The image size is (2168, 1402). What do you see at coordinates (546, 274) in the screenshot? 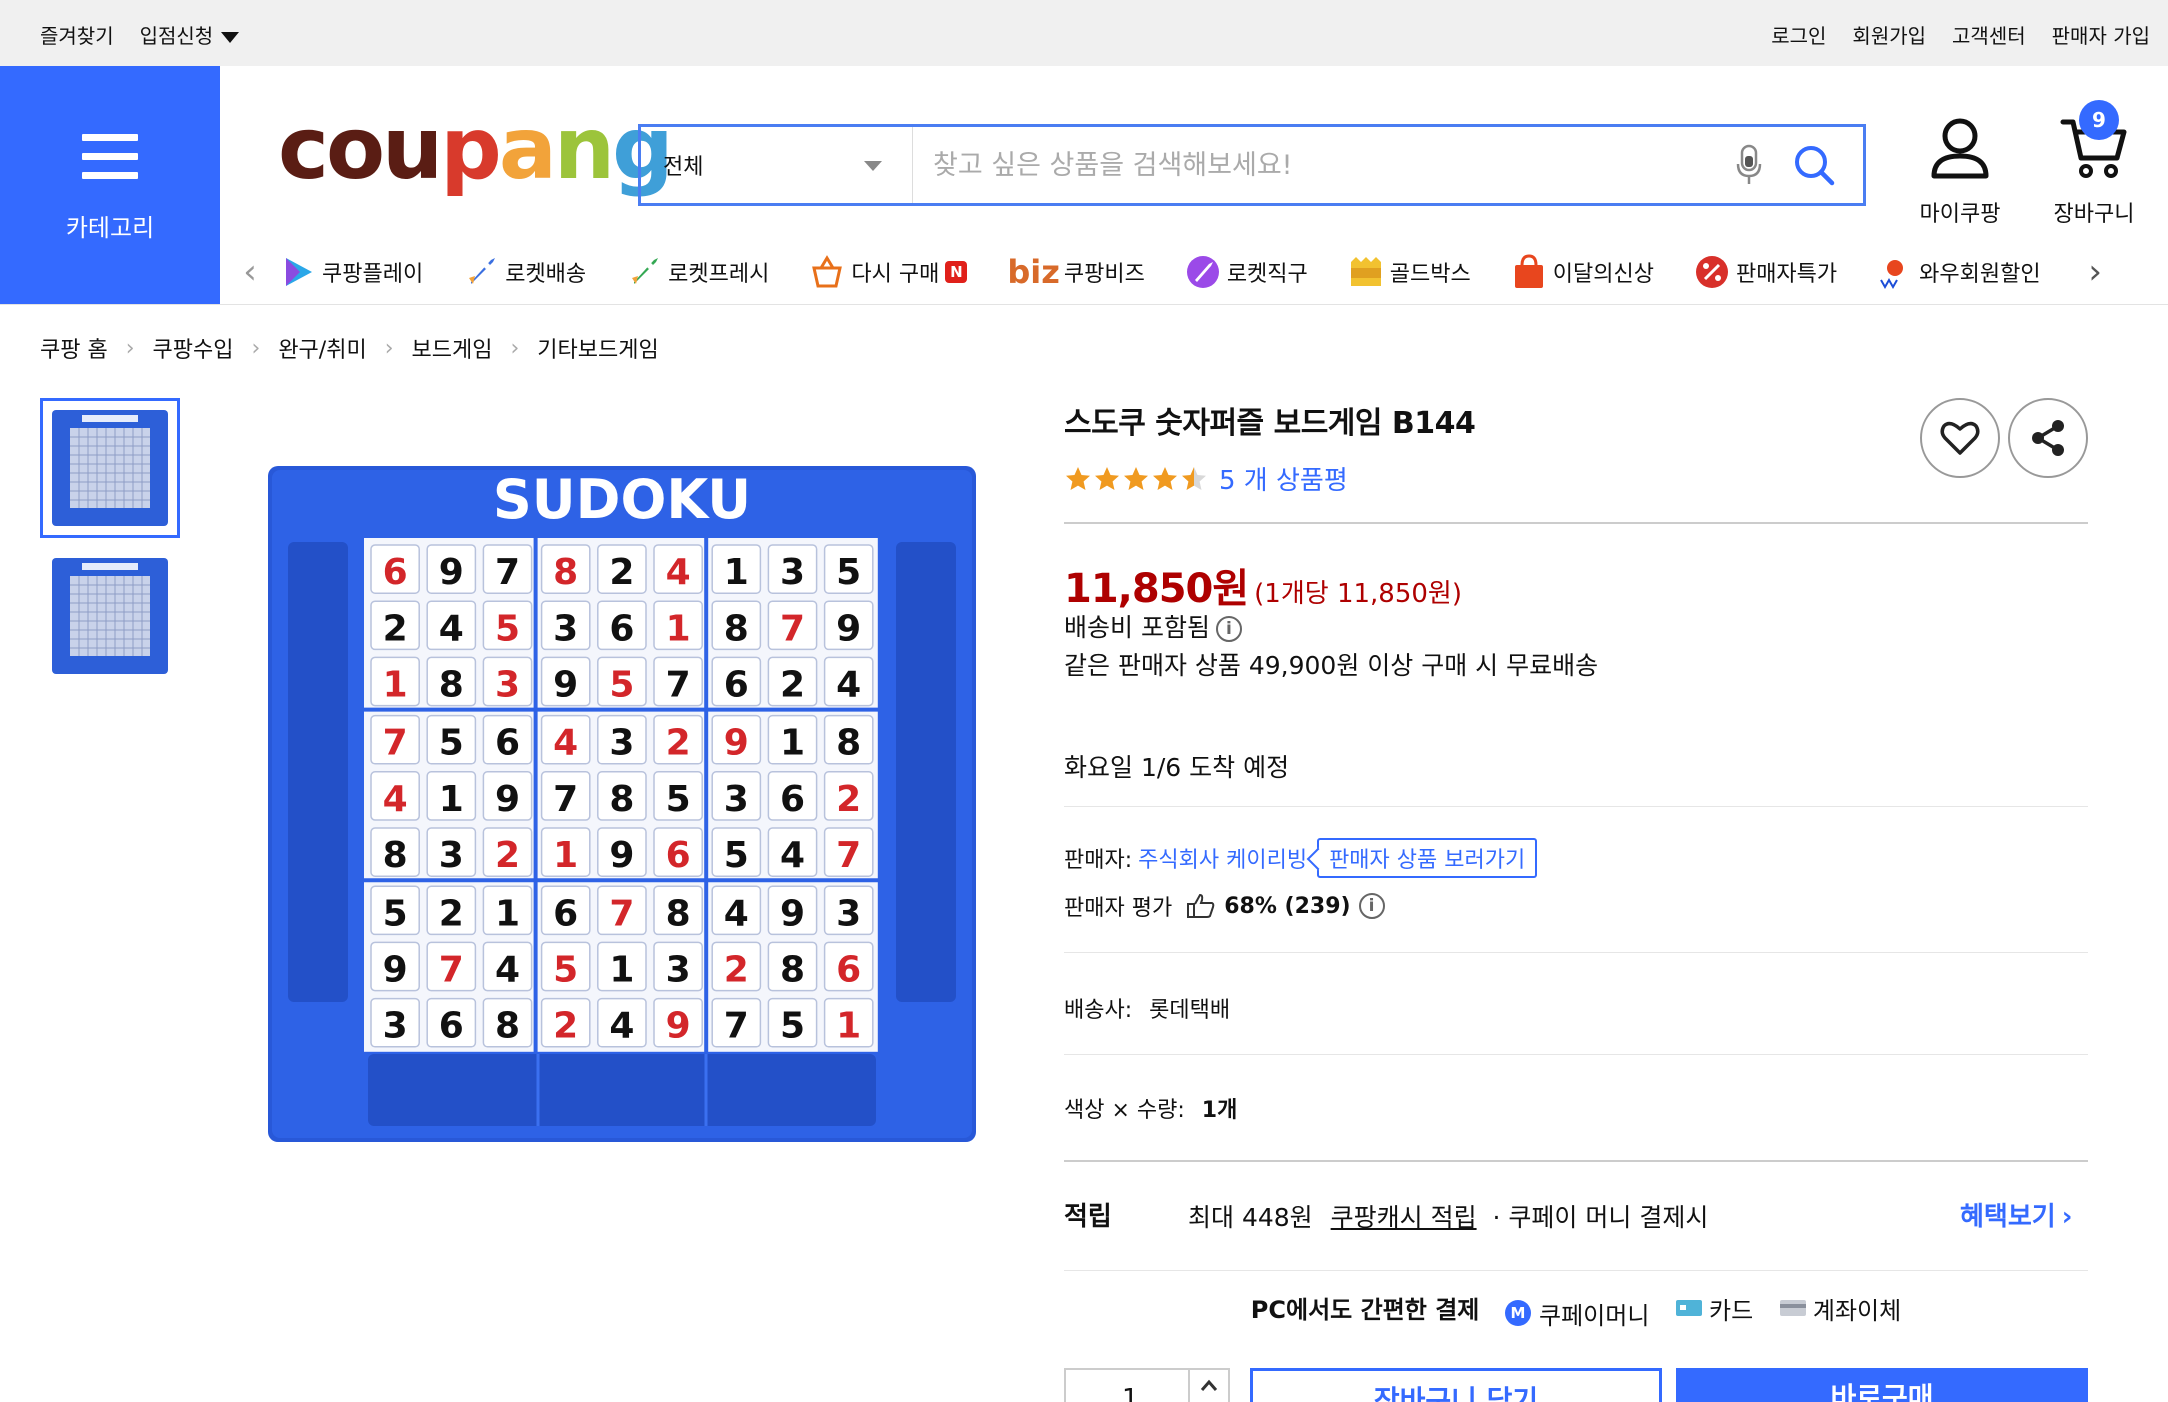
I see `service-label: 로켓배송` at bounding box center [546, 274].